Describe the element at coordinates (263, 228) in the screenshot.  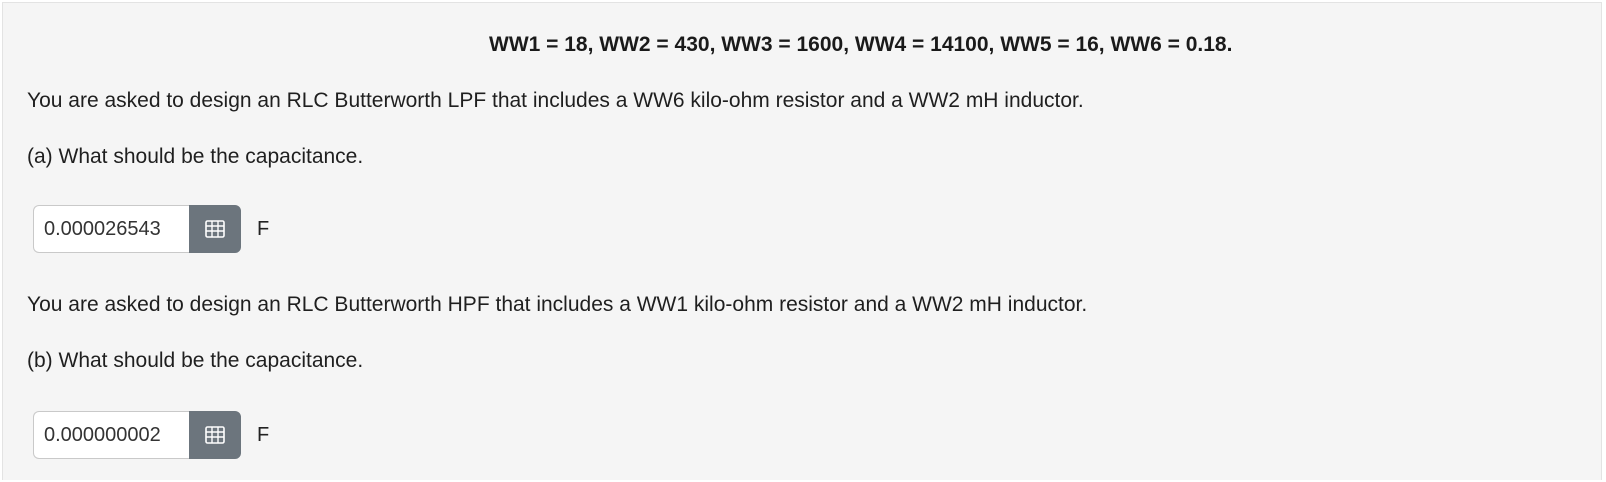
I see `part-a-unit: F` at that location.